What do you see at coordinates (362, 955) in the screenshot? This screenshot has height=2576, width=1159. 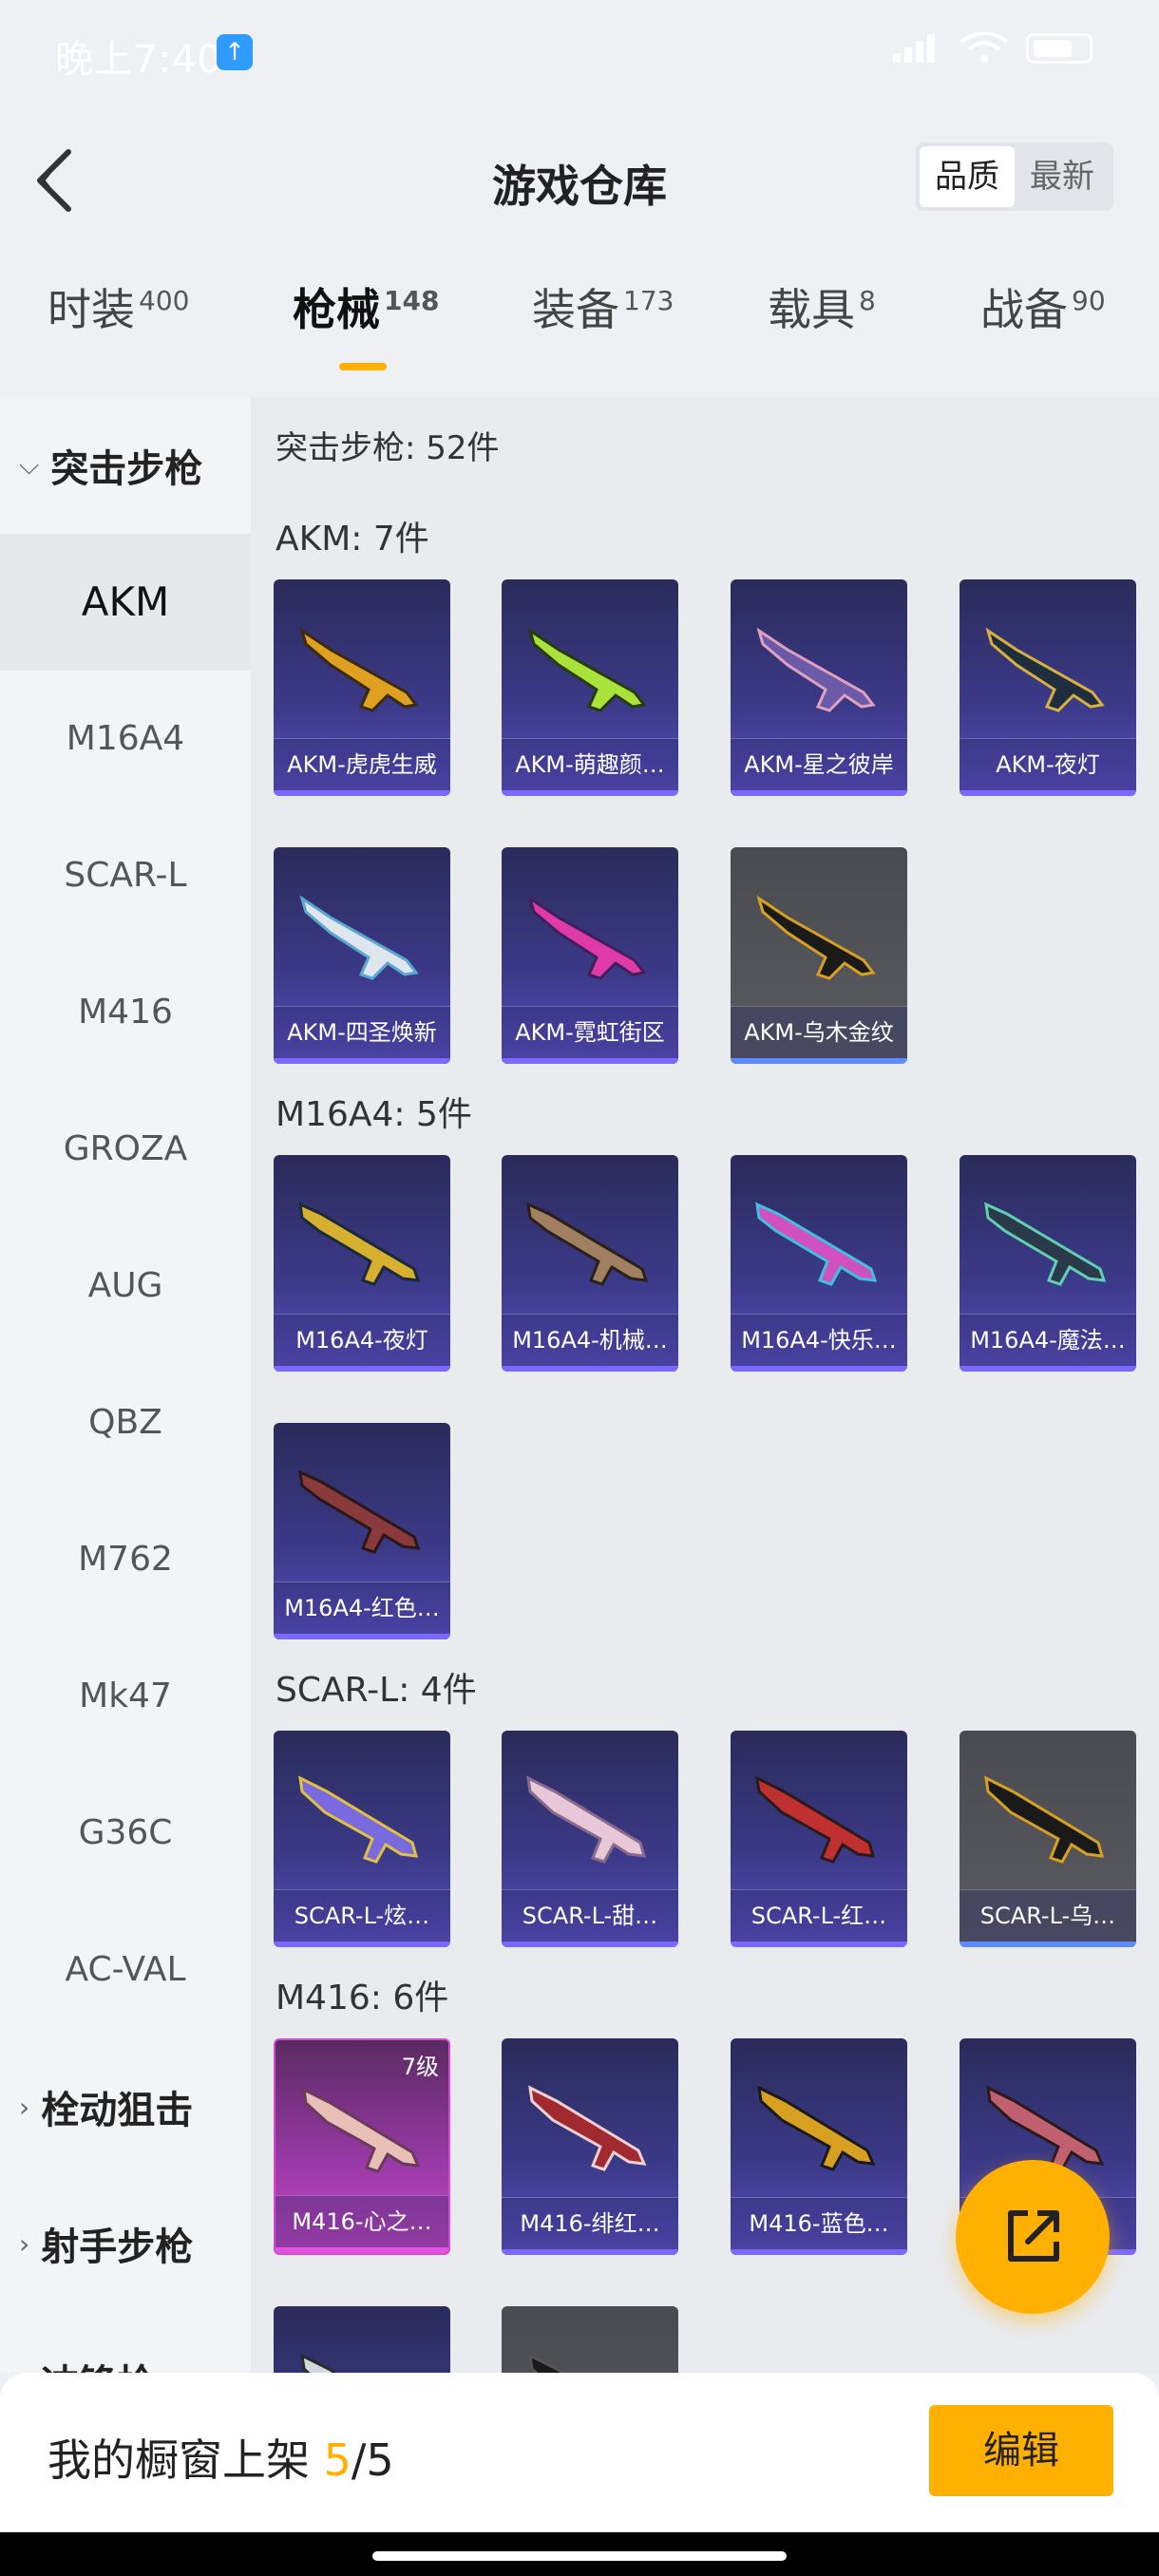 I see `skin-card: AKM-四圣焕新` at bounding box center [362, 955].